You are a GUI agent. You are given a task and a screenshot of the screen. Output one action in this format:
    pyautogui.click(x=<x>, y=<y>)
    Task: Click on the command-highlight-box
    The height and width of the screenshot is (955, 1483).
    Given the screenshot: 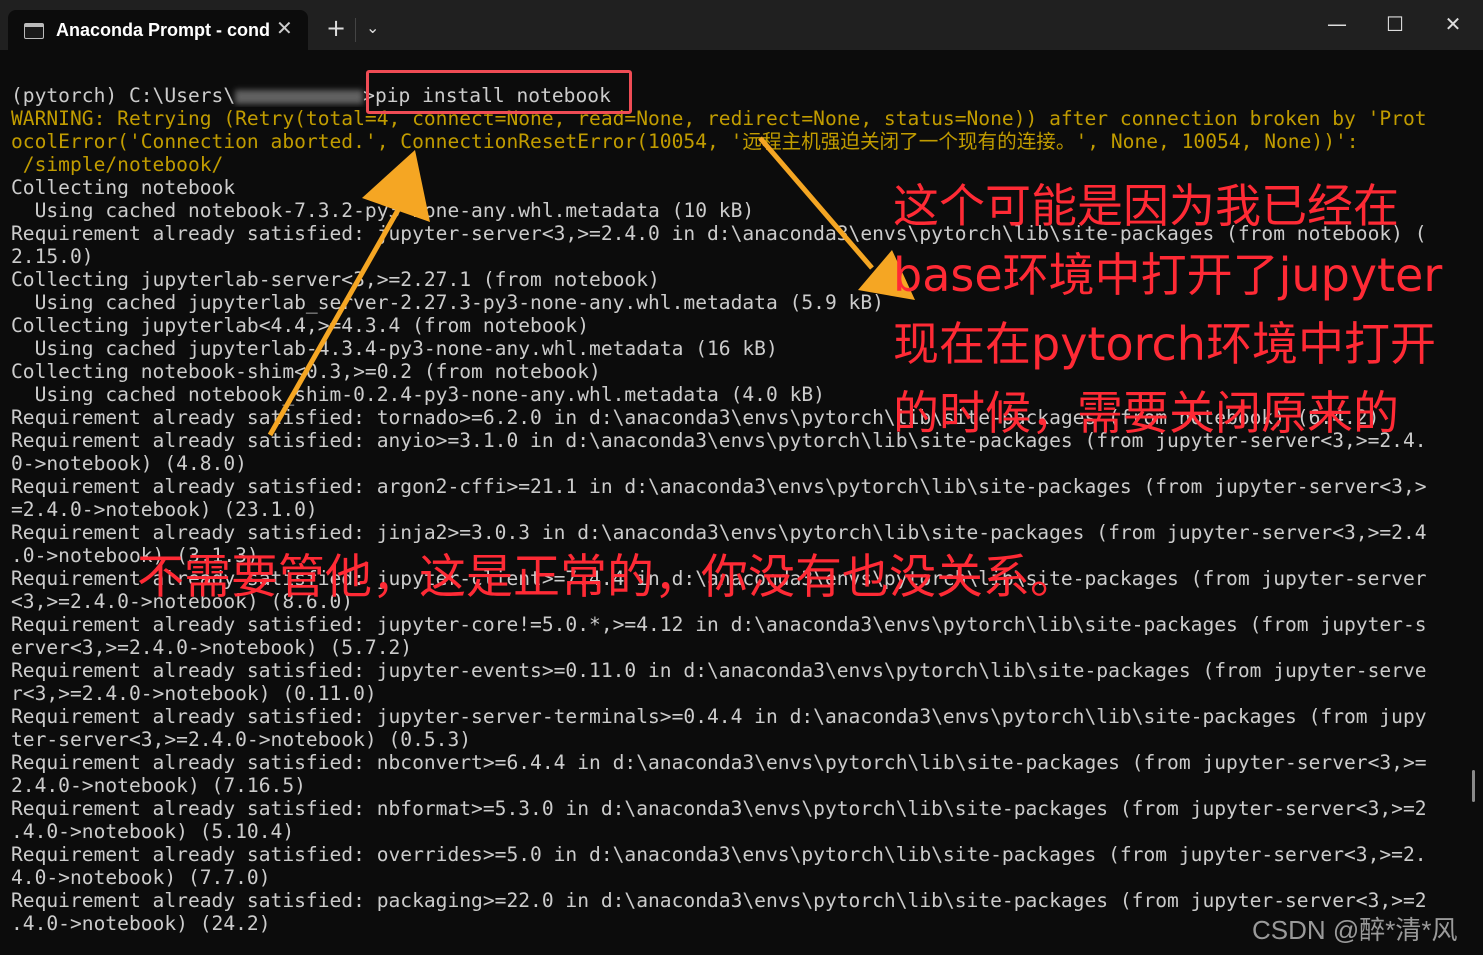 What is the action you would take?
    pyautogui.click(x=499, y=92)
    